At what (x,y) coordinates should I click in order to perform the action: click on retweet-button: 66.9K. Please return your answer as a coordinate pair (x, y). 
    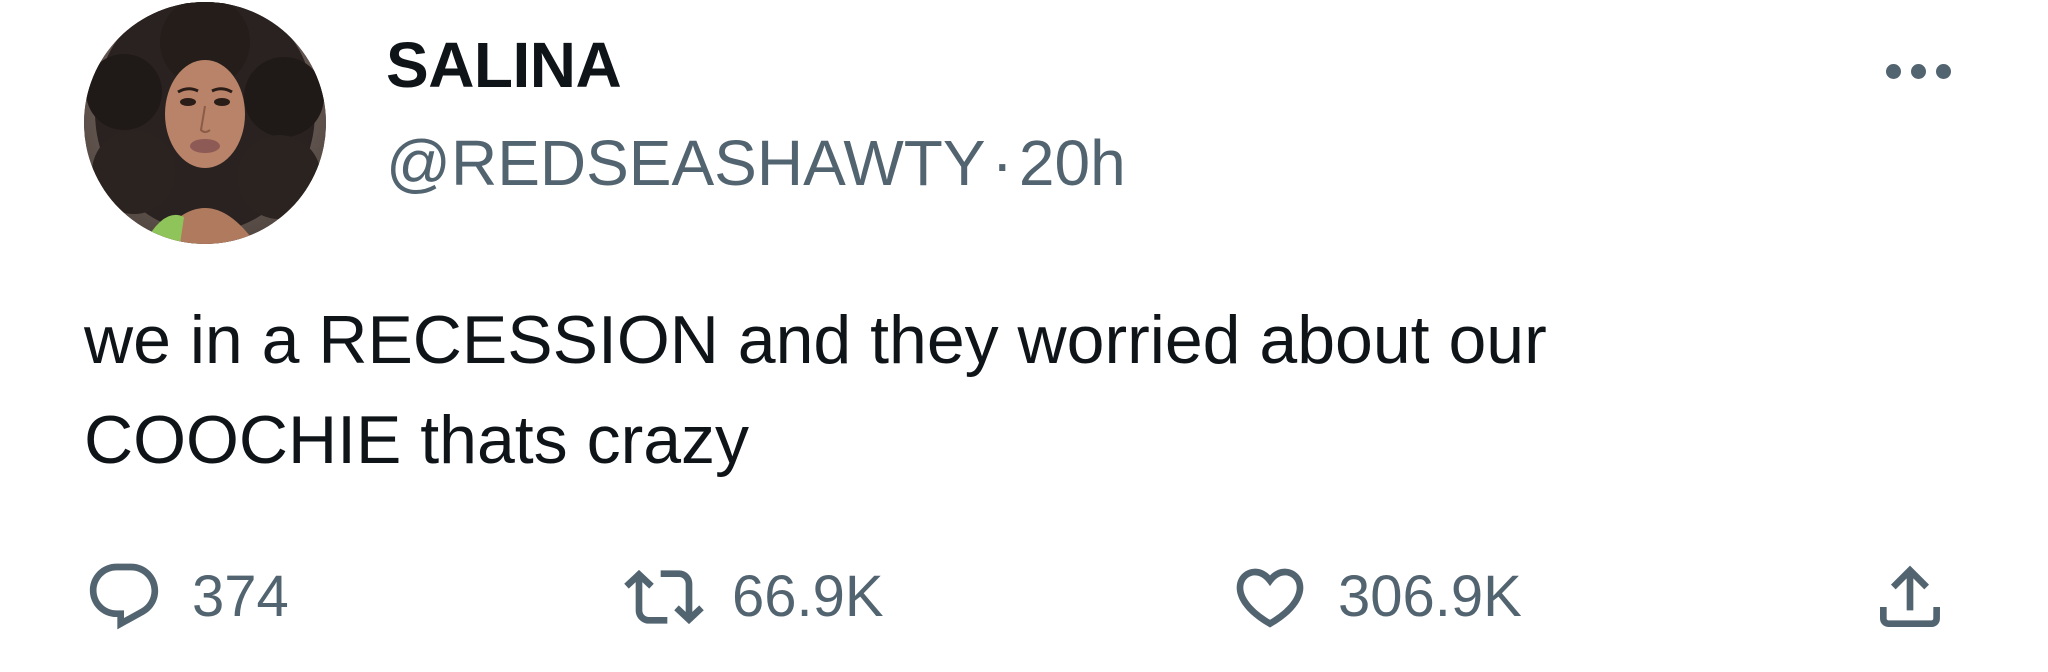
    Looking at the image, I should click on (754, 597).